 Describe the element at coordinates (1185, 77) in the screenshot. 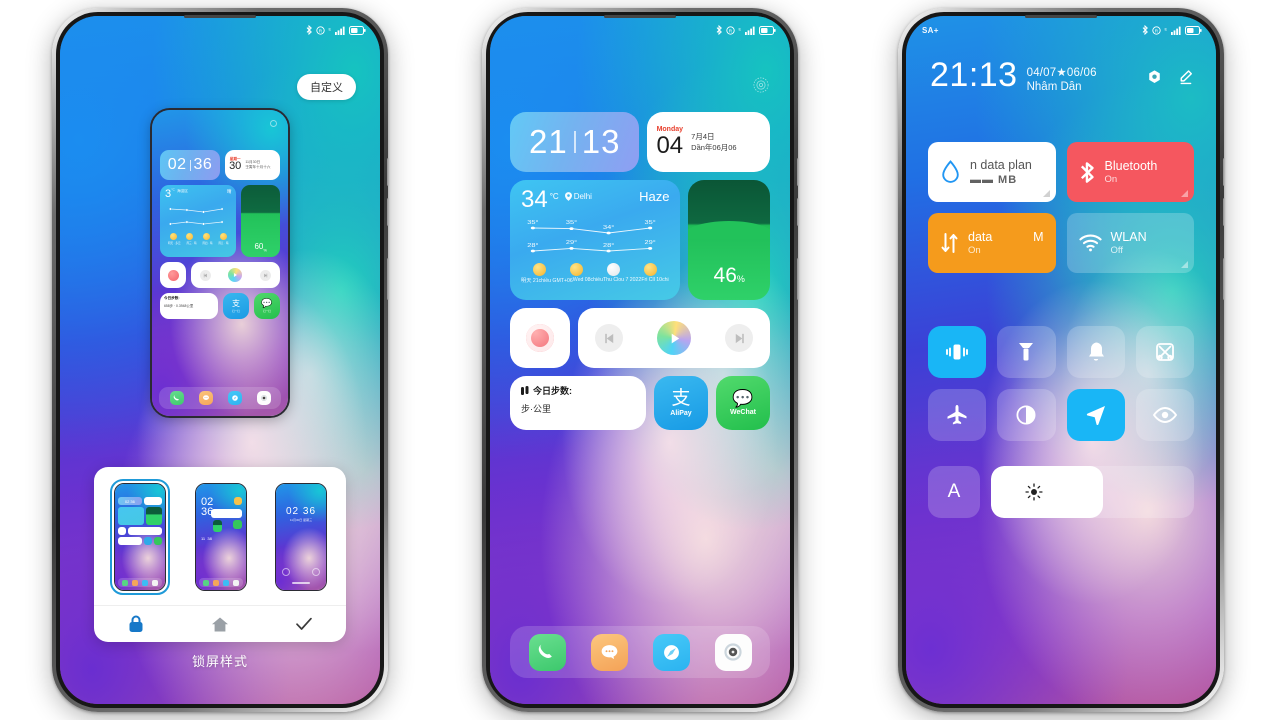

I see `edit-pencil-icon` at that location.